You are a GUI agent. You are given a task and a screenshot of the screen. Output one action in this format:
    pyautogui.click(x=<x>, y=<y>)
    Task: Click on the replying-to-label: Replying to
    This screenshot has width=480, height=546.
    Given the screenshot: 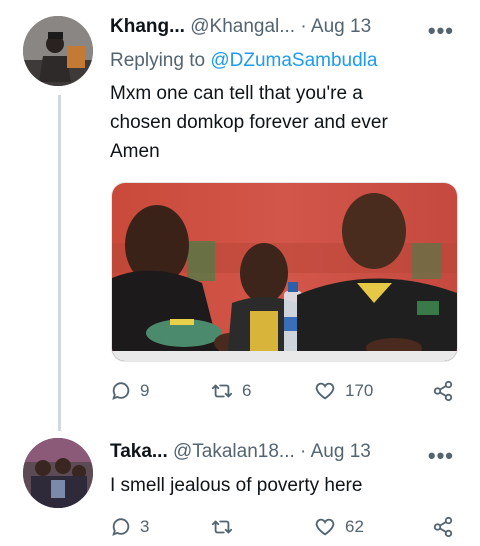 What is the action you would take?
    pyautogui.click(x=158, y=60)
    